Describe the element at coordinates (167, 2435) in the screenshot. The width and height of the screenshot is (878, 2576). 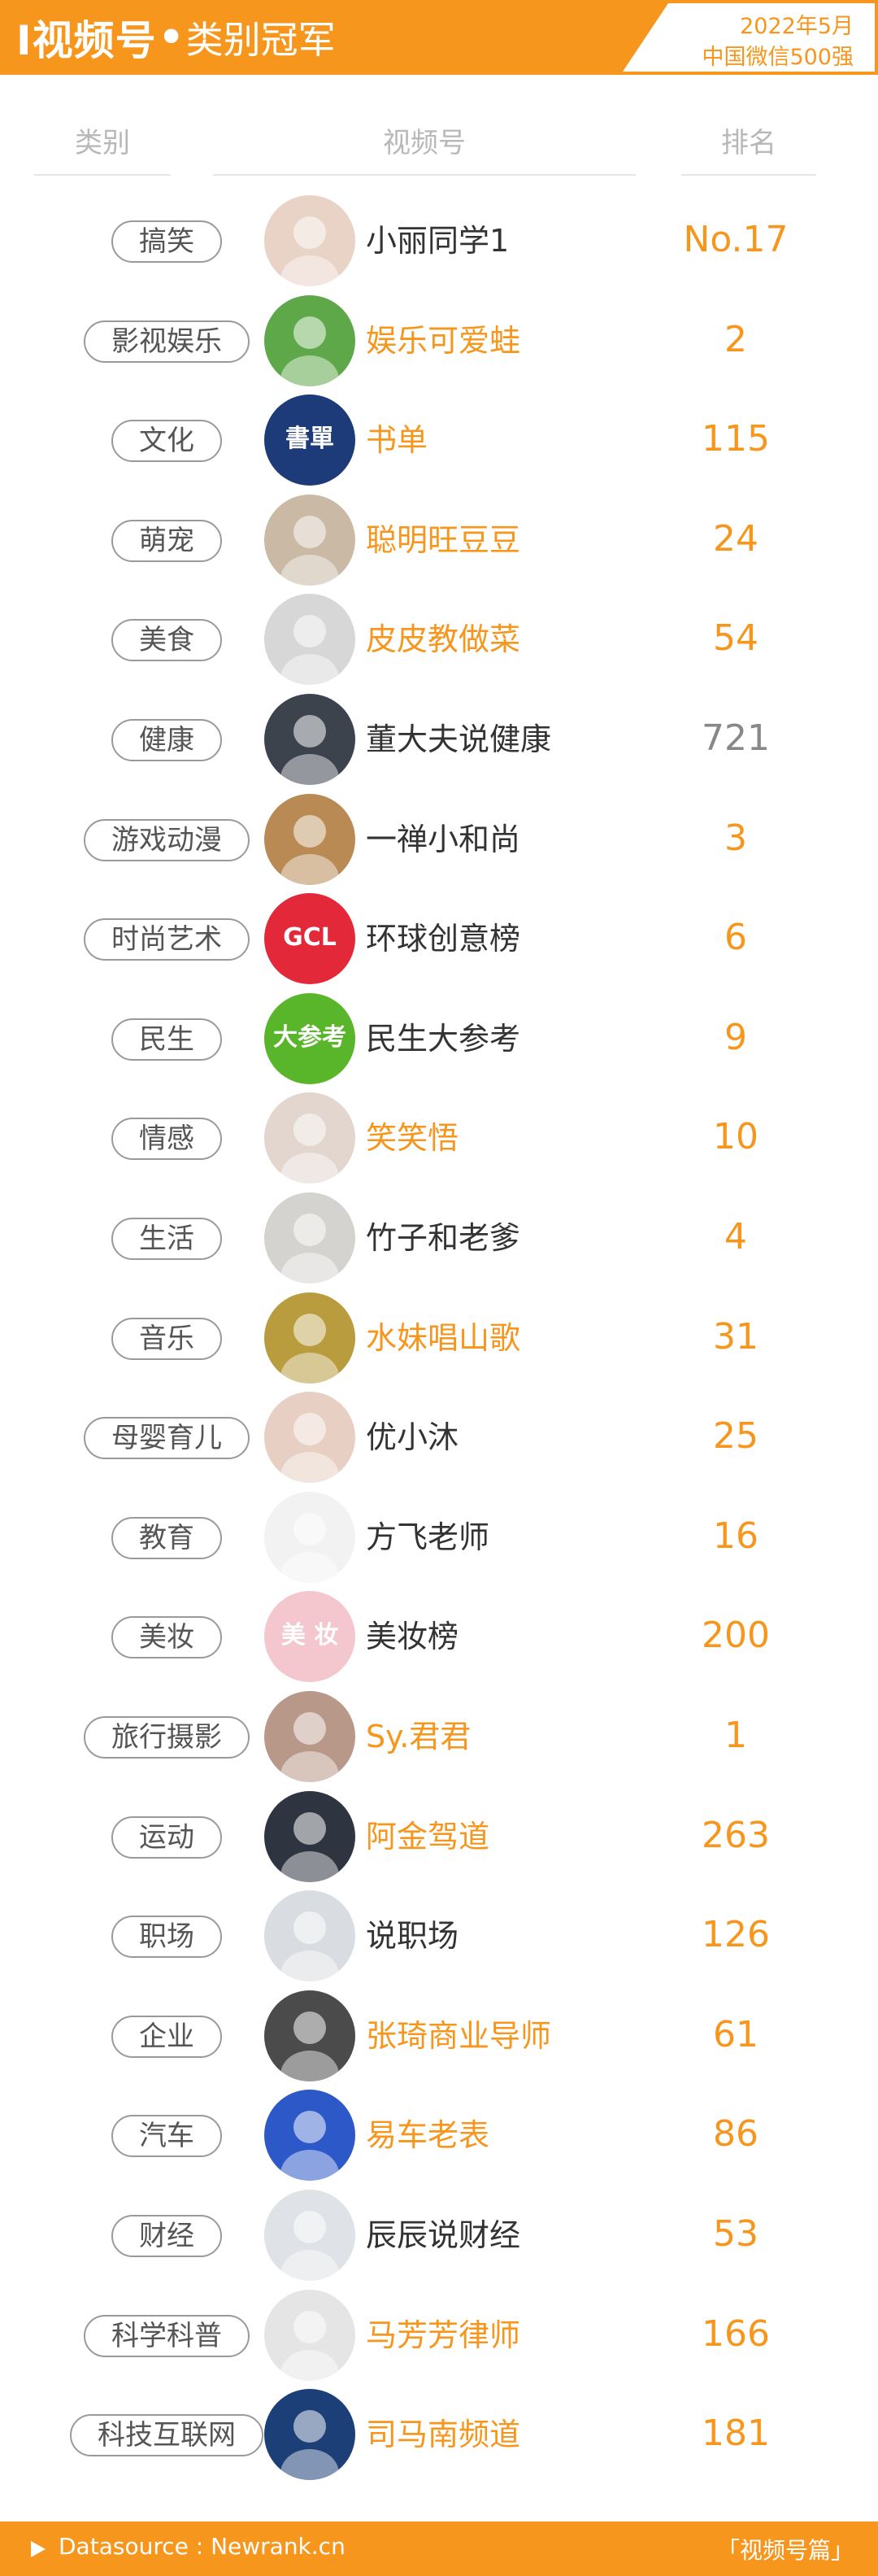
I see `category-pill: 科技互联网` at that location.